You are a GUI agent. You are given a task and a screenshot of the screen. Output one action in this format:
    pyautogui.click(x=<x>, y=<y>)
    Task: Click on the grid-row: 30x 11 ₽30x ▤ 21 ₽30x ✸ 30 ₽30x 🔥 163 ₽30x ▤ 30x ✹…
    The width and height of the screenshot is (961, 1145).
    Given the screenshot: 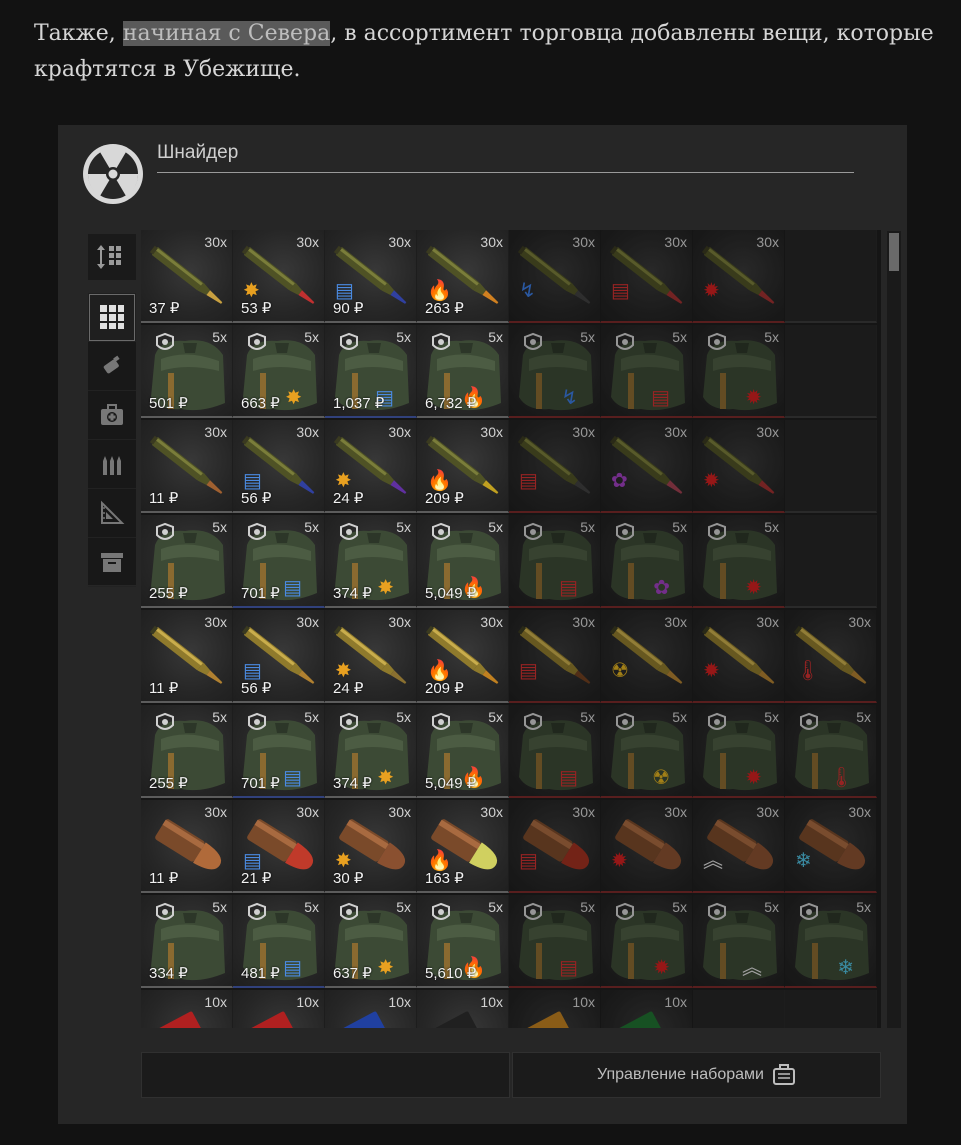 What is the action you would take?
    pyautogui.click(x=511, y=847)
    